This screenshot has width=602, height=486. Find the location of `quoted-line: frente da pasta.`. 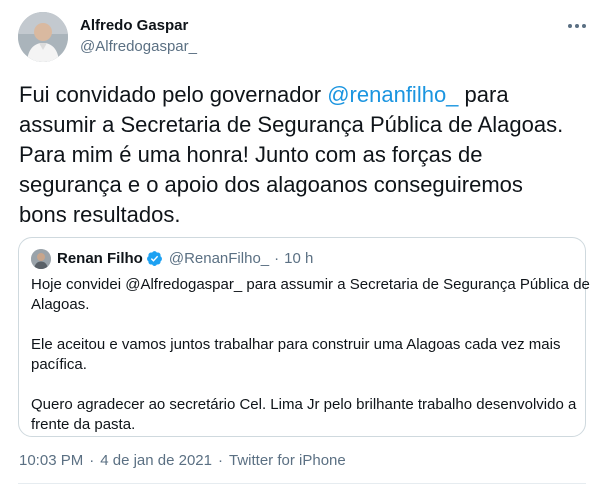

quoted-line: frente da pasta. is located at coordinates (83, 424).